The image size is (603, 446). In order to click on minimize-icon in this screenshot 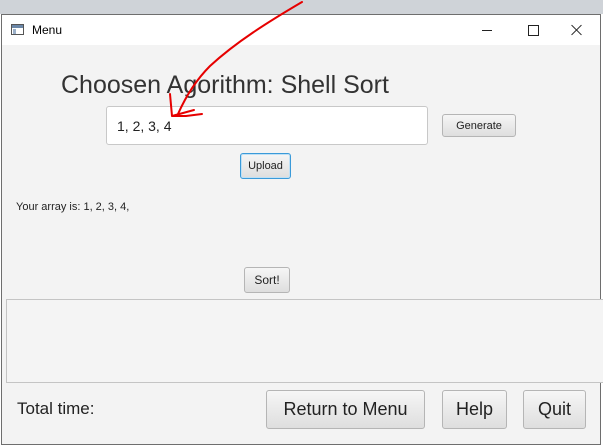, I will do `click(487, 30)`.